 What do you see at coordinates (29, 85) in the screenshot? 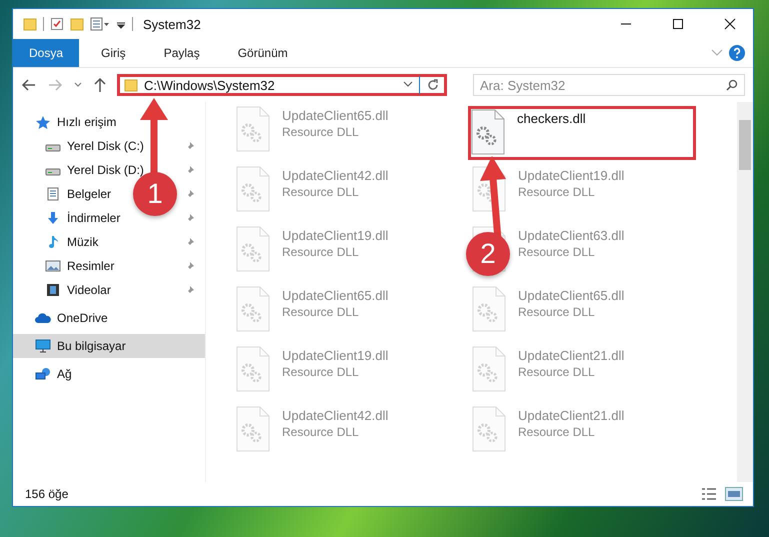
I see `back-arrow-icon` at bounding box center [29, 85].